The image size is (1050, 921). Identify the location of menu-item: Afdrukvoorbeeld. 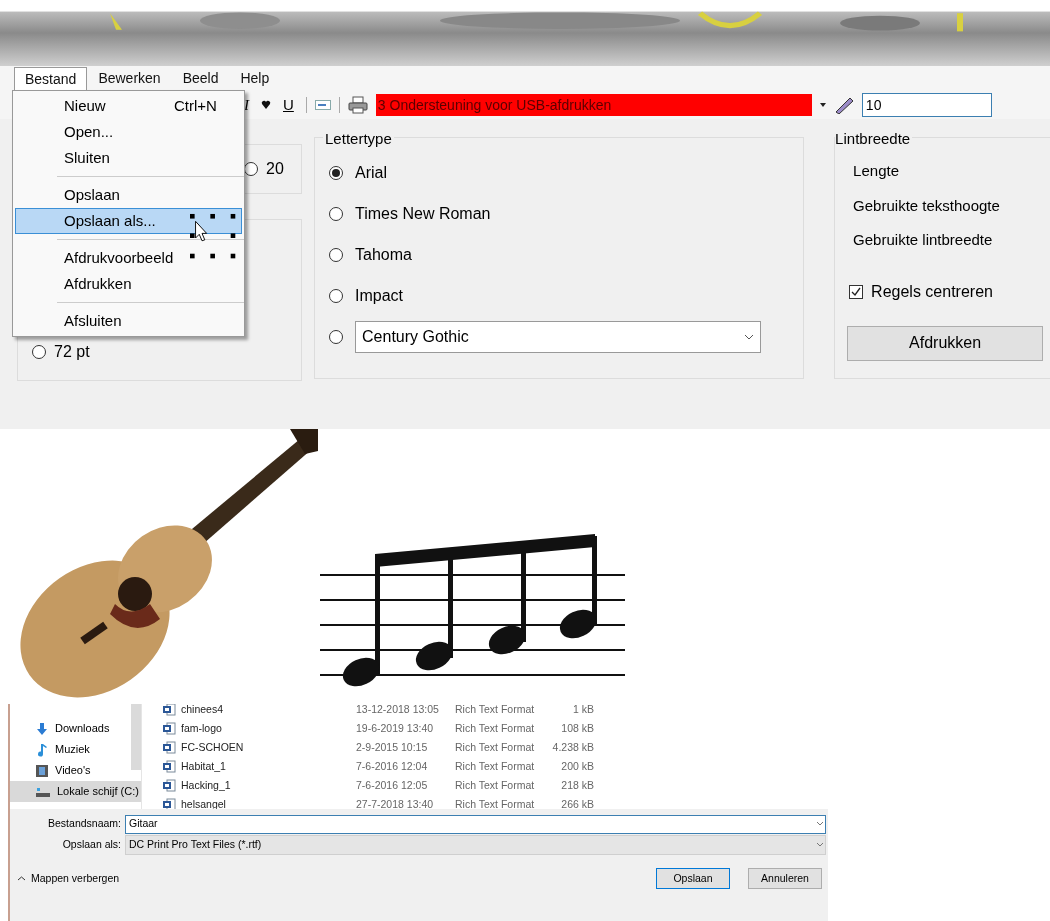
(128, 258).